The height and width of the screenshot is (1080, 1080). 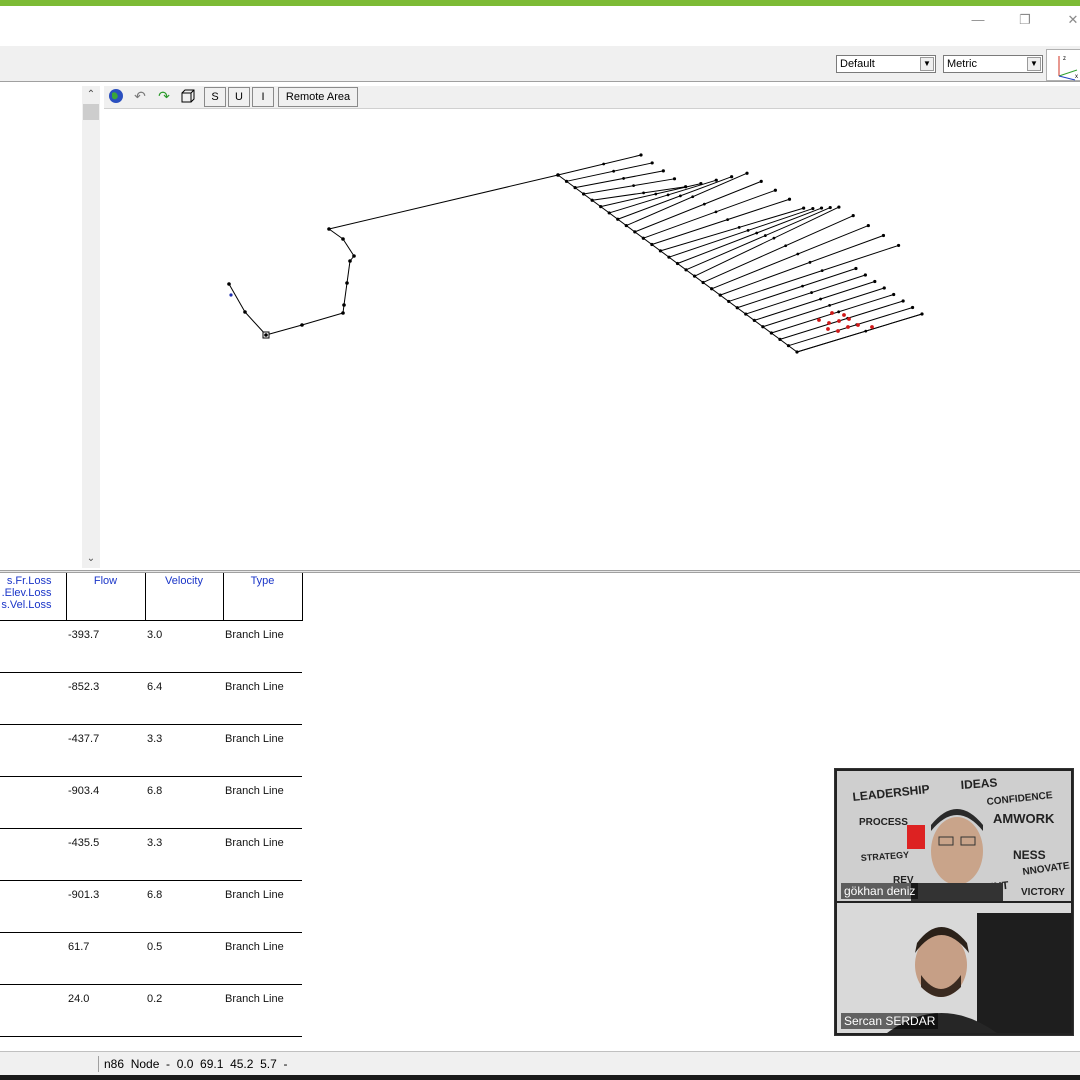 What do you see at coordinates (91, 559) in the screenshot?
I see `scroll-down-icon: ⌄` at bounding box center [91, 559].